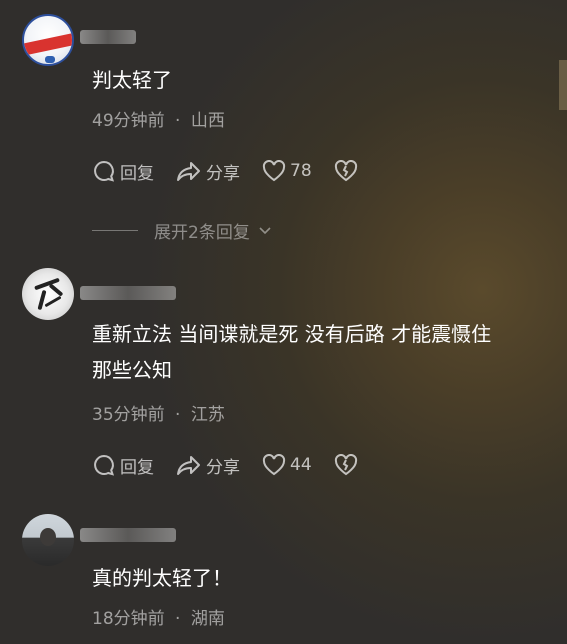 This screenshot has width=567, height=644. Describe the element at coordinates (128, 619) in the screenshot. I see `comment-time: 18分钟前` at that location.